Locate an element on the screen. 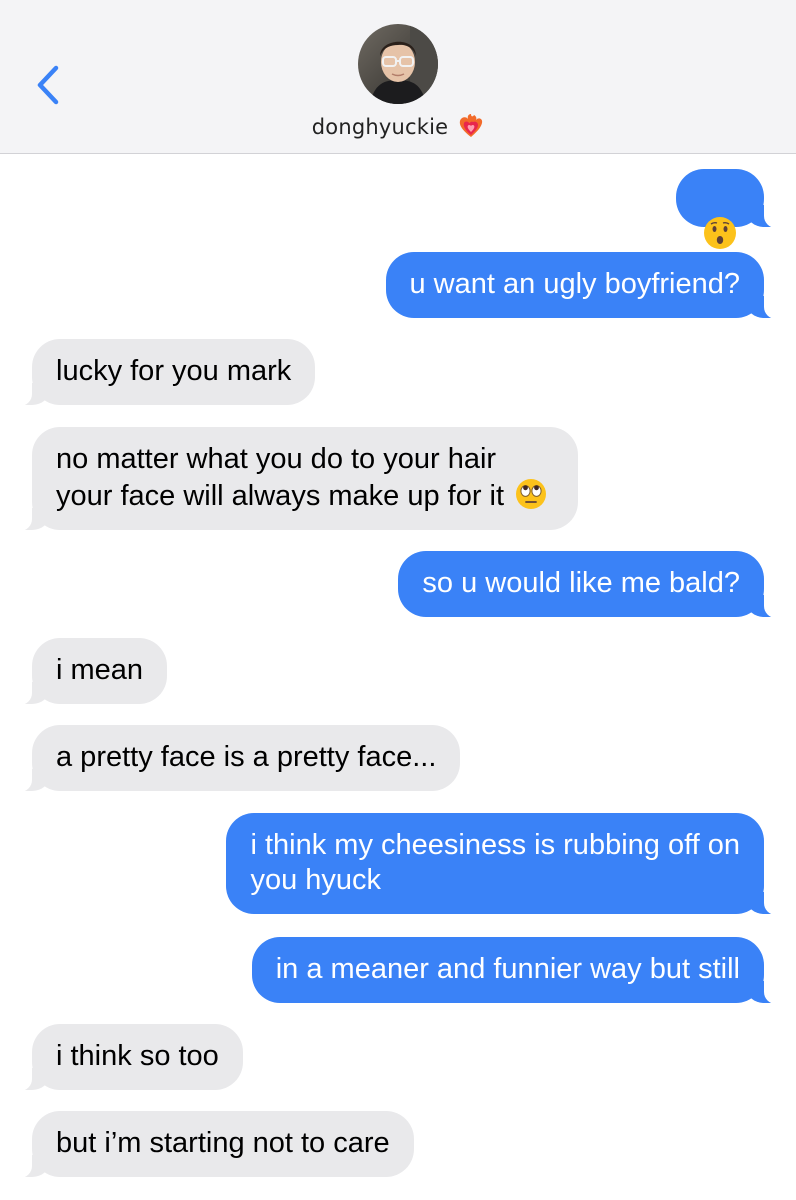 This screenshot has height=1200, width=796. message-bubble-sent: u want an ugly boyfriend? is located at coordinates (585, 285).